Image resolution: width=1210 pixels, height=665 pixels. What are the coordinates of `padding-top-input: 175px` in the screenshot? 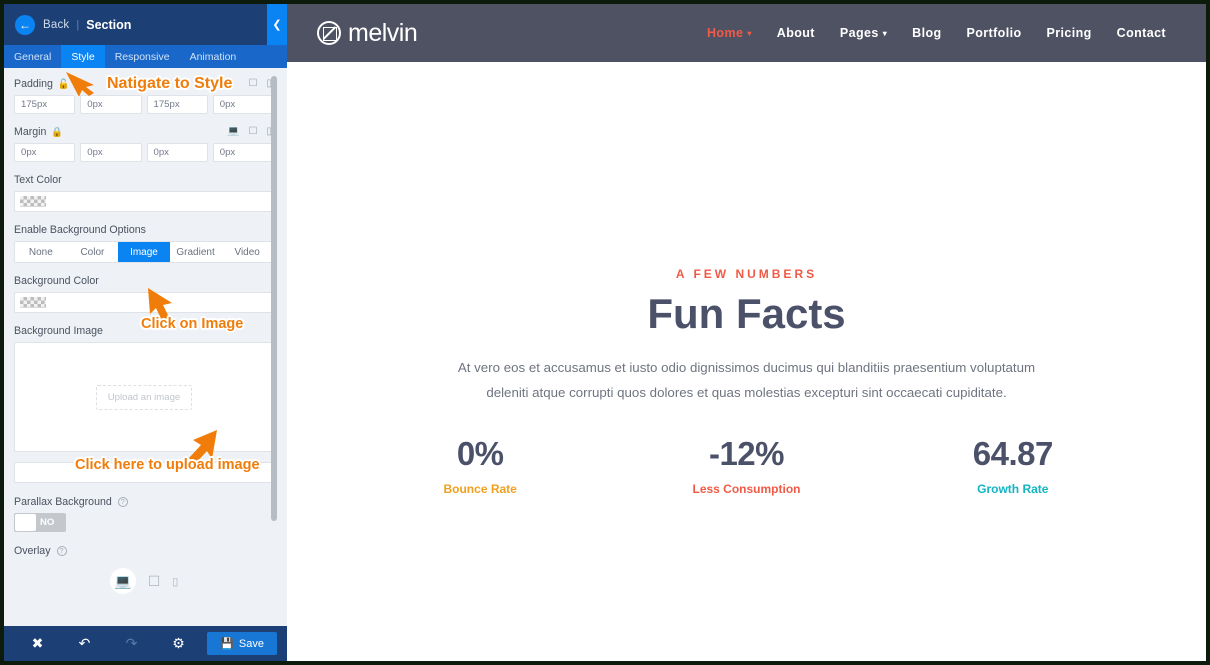 It's located at (45, 104).